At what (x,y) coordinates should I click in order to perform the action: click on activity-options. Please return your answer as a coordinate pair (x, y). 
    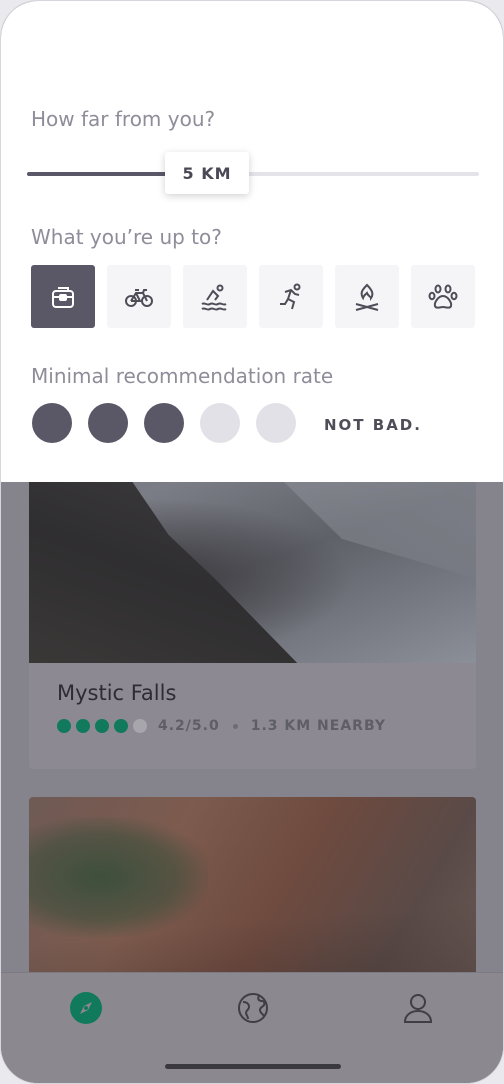
    Looking at the image, I should click on (253, 296).